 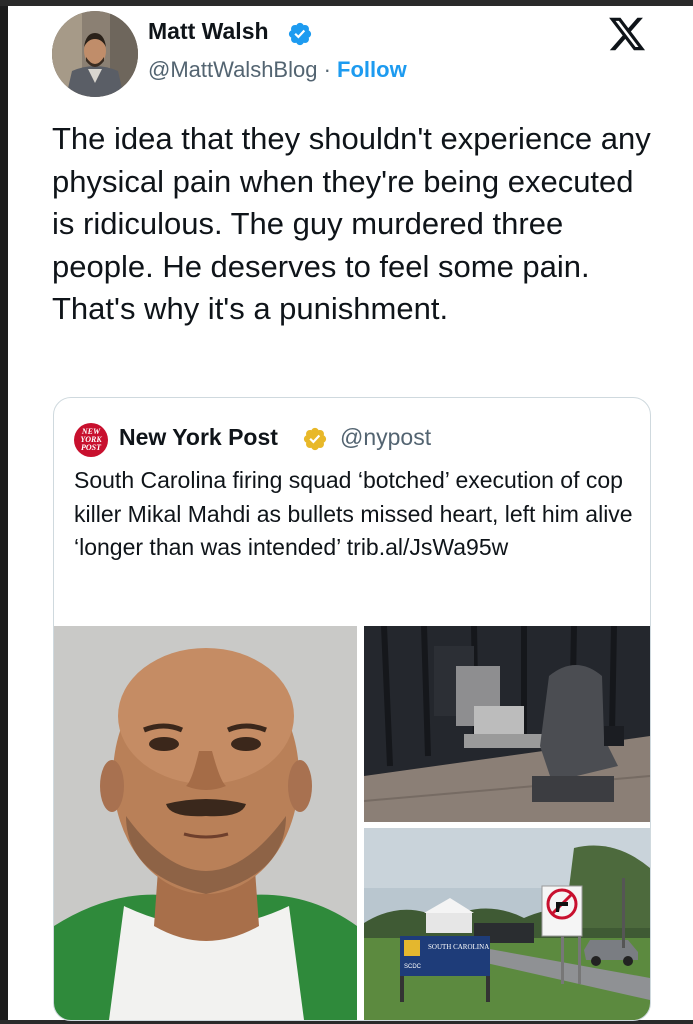 What do you see at coordinates (413, 967) in the screenshot?
I see `sign-scdc: SCDC` at bounding box center [413, 967].